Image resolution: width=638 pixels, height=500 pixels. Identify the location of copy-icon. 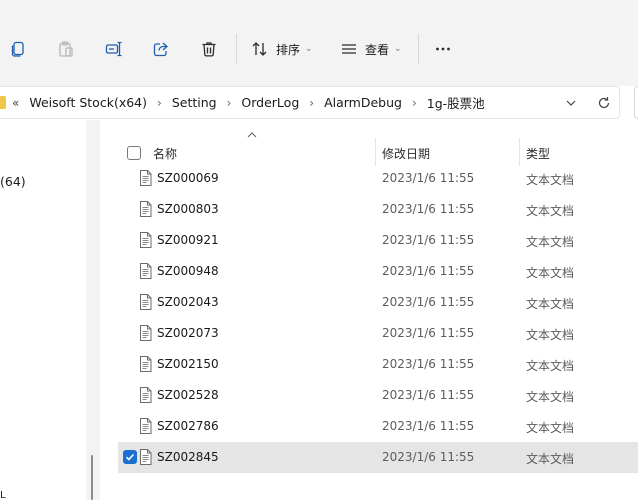
(17, 49).